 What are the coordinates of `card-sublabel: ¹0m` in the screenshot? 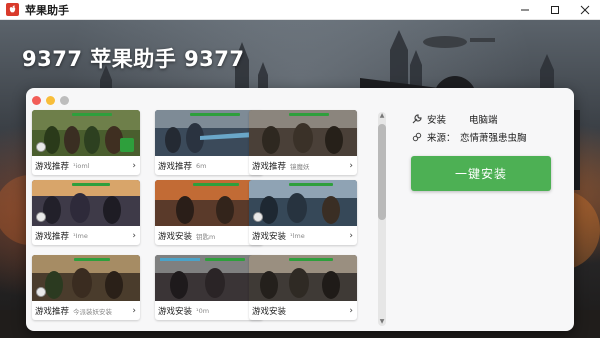 It's located at (203, 310).